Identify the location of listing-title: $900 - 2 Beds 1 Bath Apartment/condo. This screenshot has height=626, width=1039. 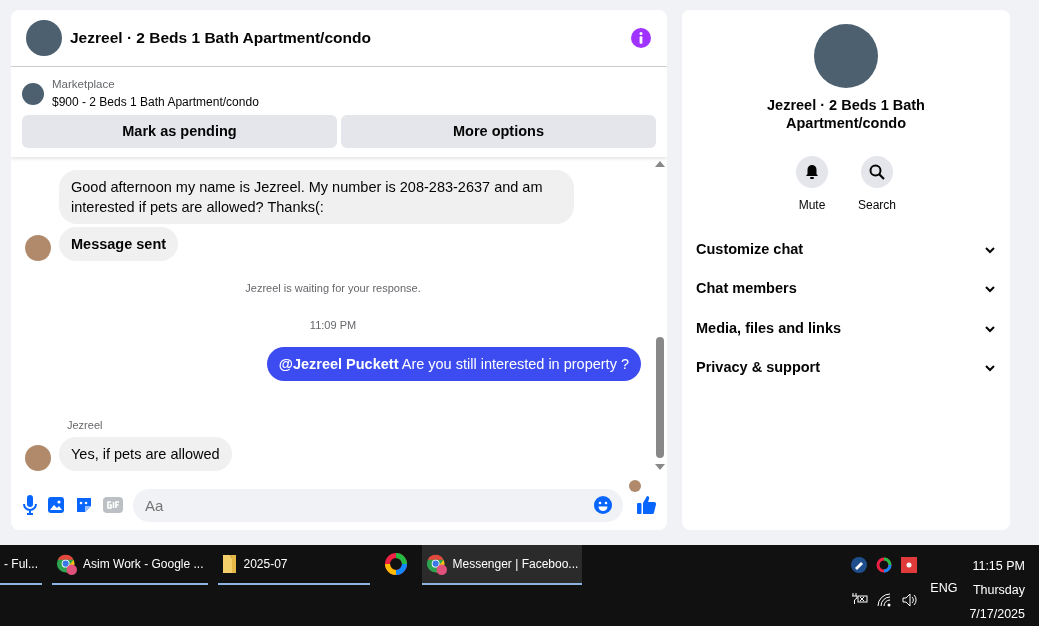
(155, 103).